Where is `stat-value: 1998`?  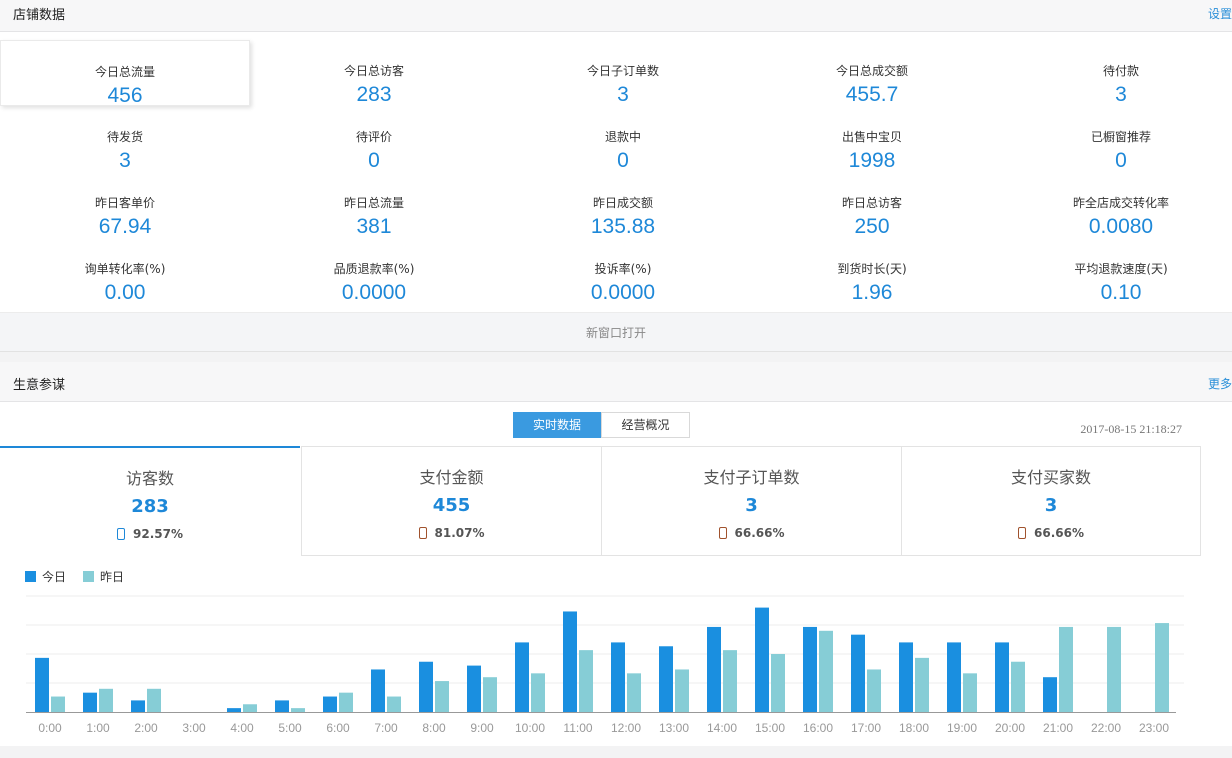
stat-value: 1998 is located at coordinates (872, 160).